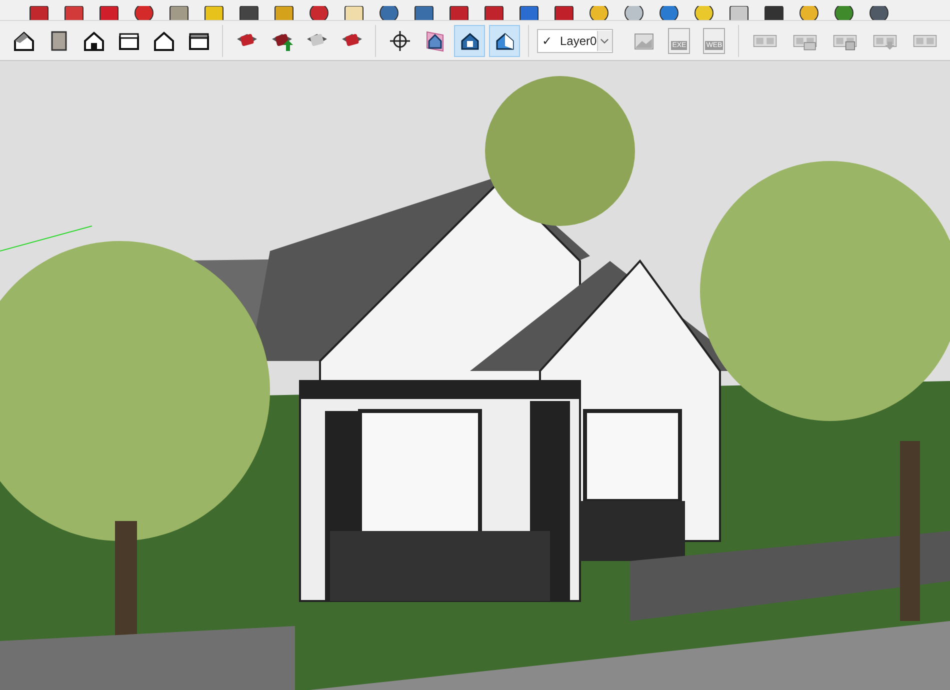 The height and width of the screenshot is (690, 950). I want to click on layer-name: Layer0, so click(578, 41).